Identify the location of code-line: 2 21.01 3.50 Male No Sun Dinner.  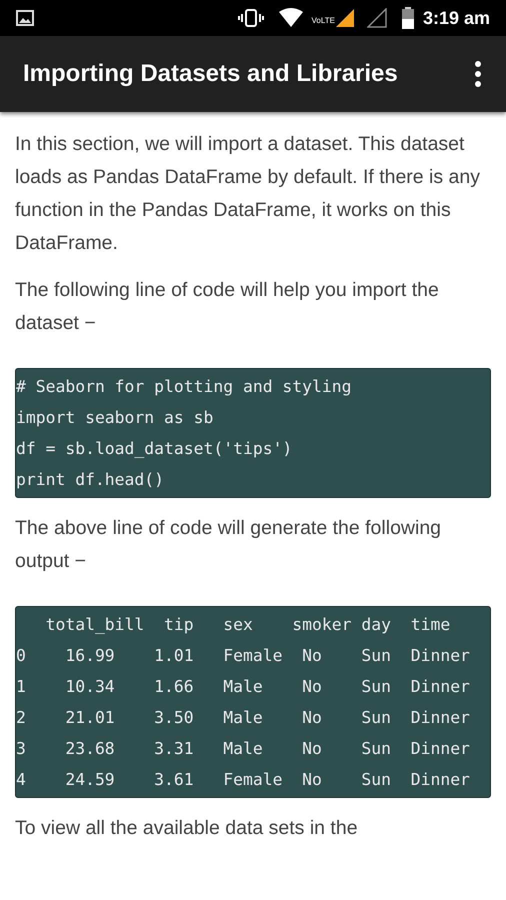
(243, 718).